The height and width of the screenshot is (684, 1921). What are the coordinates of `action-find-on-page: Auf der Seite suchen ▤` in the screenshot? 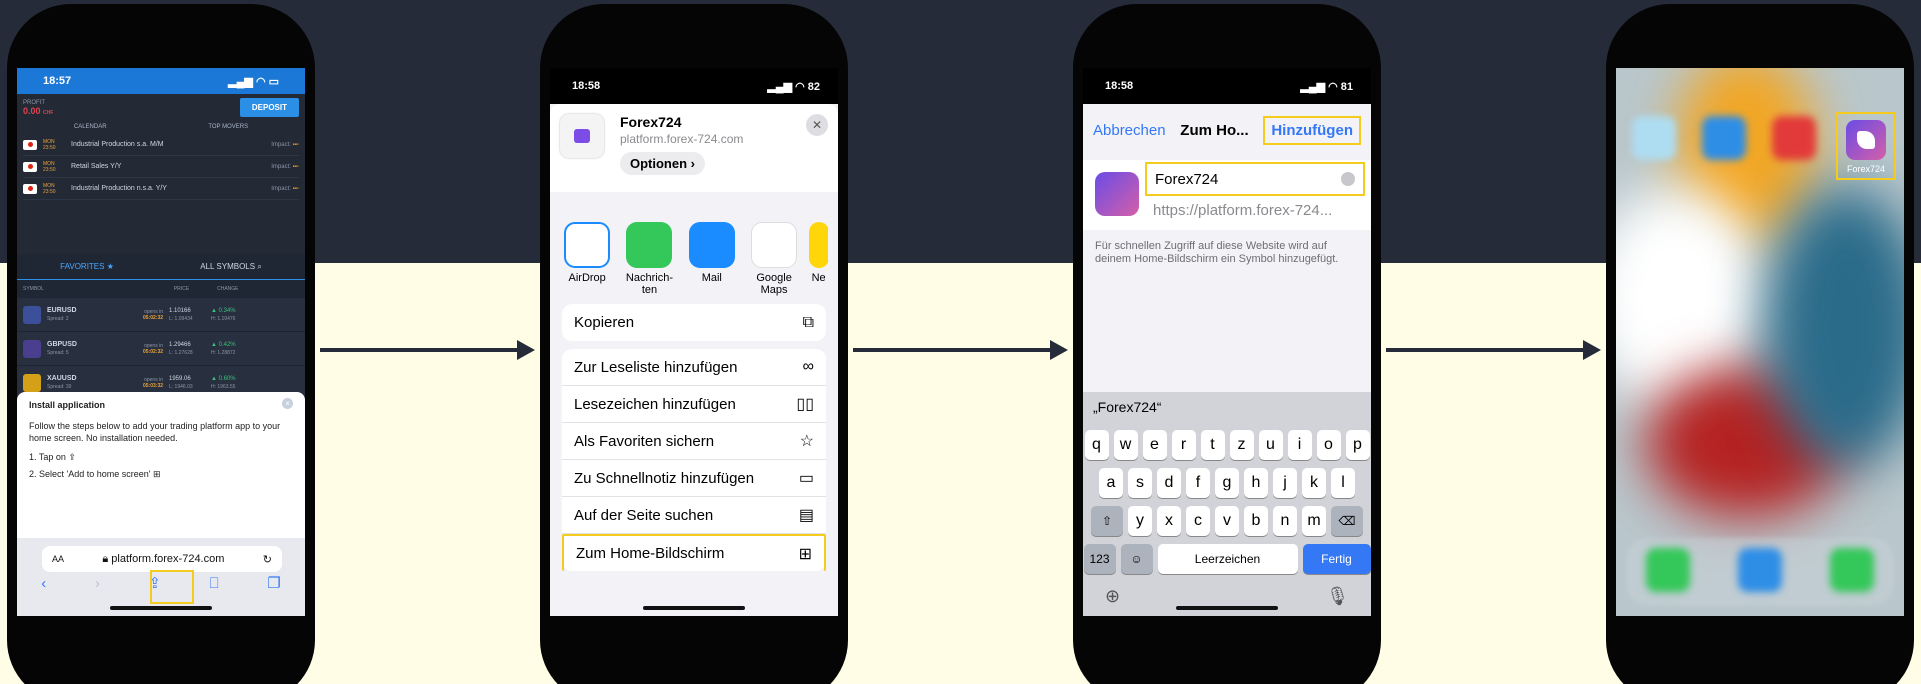 It's located at (694, 515).